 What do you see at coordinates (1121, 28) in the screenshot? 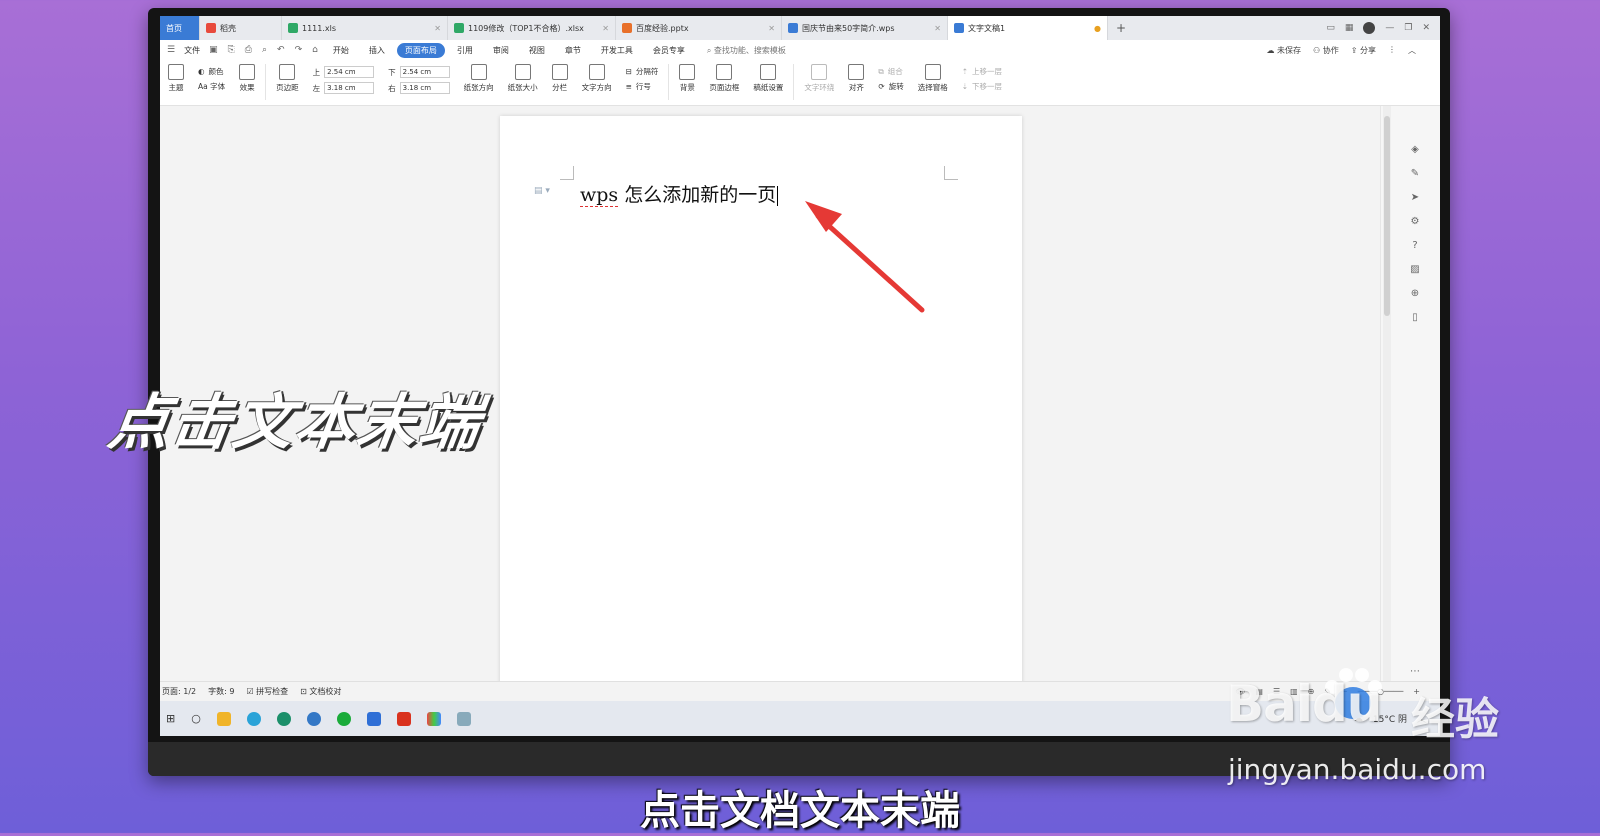
I see `new-tab-button: +` at bounding box center [1121, 28].